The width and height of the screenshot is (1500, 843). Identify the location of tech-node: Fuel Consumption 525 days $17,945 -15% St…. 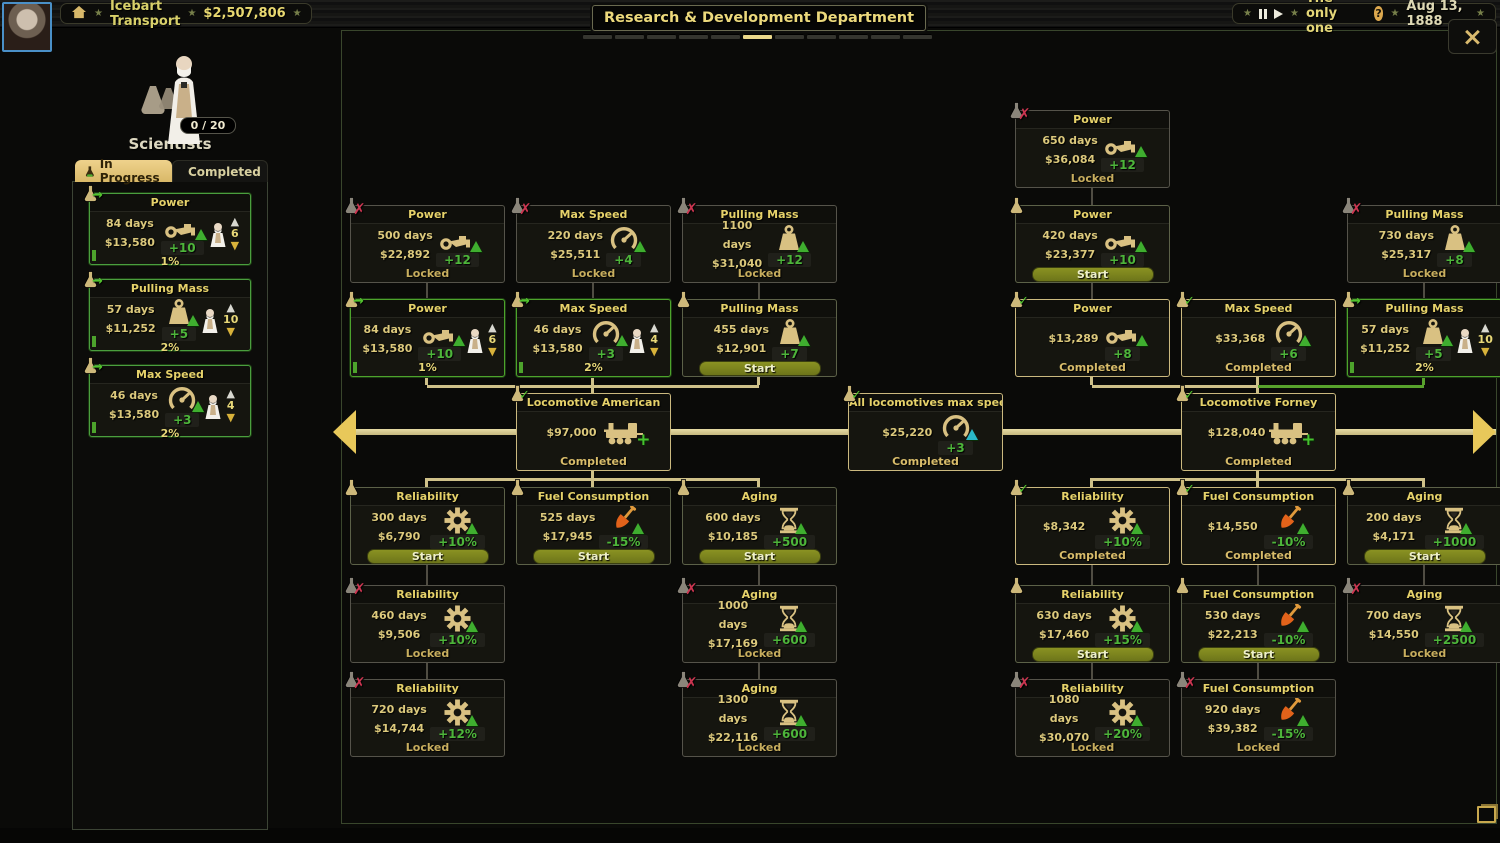
(590, 522).